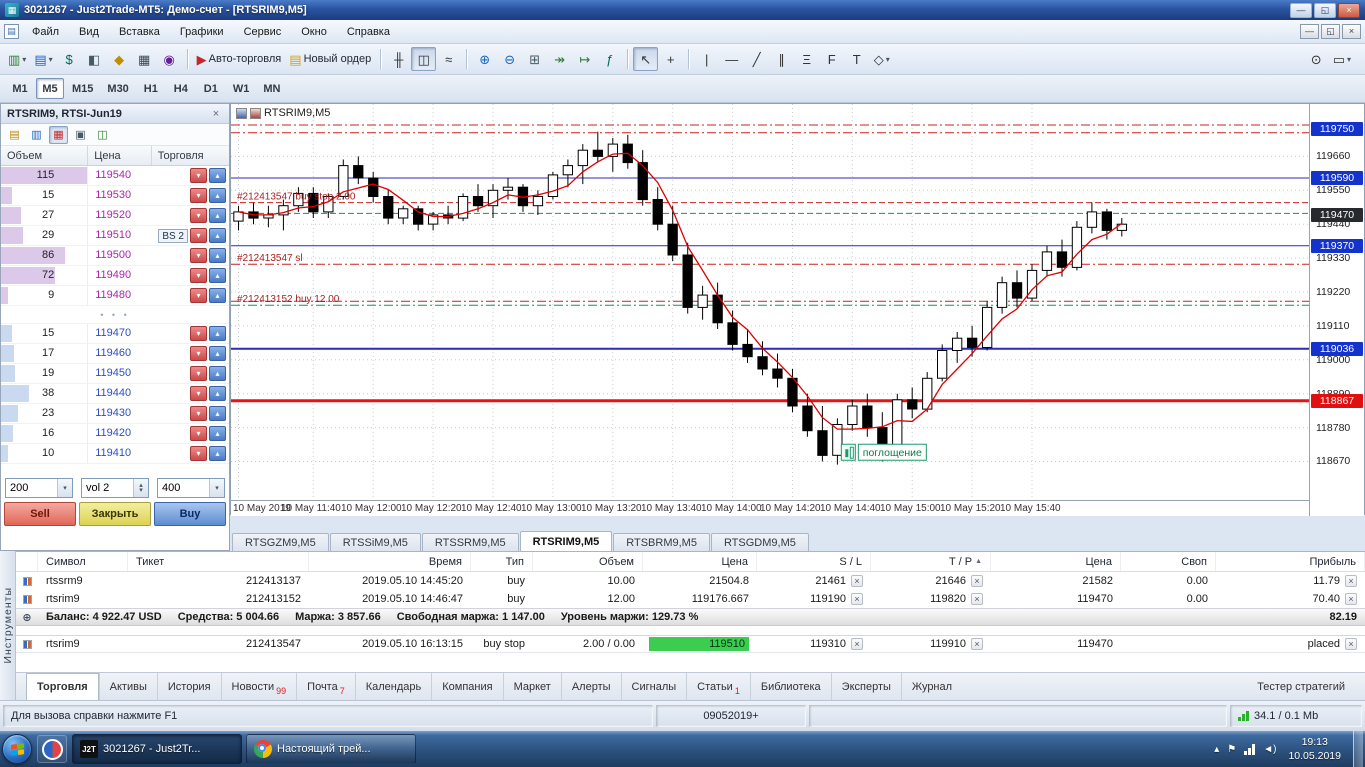  Describe the element at coordinates (590, 686) in the screenshot. I see `bottom-tab-alerts: Алерты` at that location.